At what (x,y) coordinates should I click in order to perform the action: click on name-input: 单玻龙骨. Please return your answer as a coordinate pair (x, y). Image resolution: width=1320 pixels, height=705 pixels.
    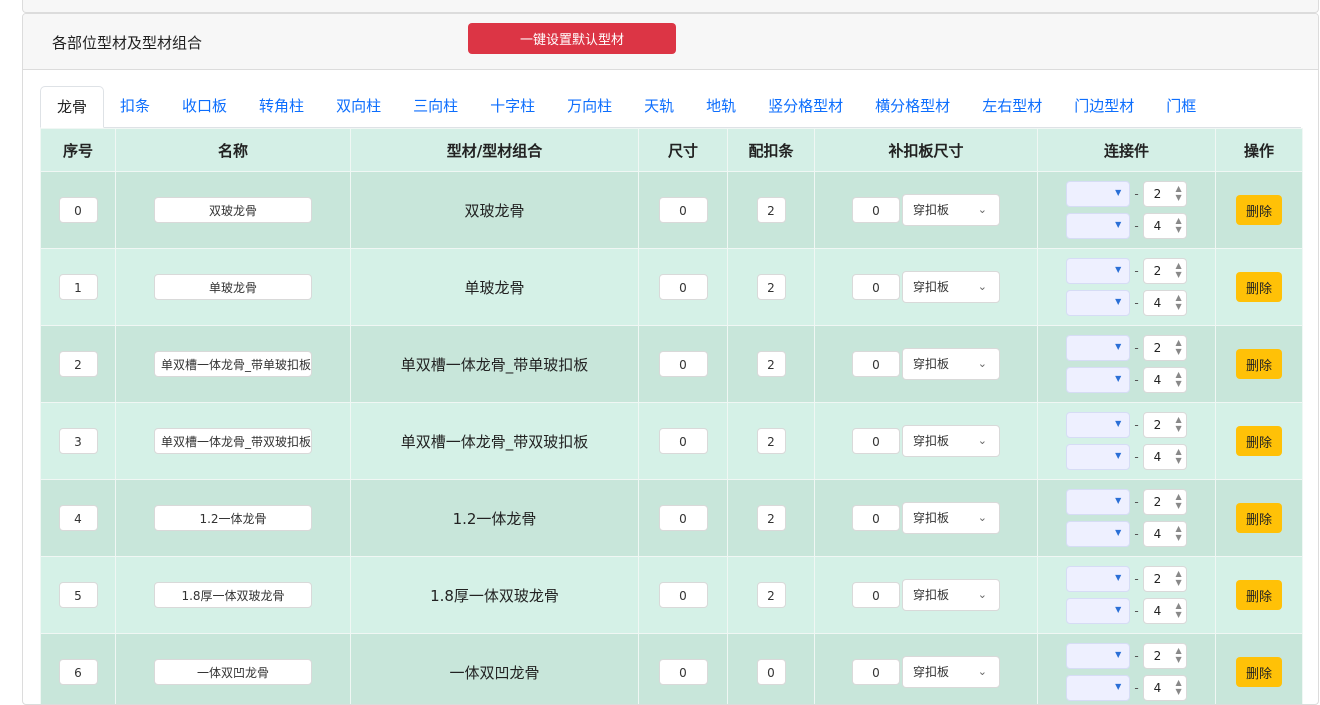
    Looking at the image, I should click on (233, 287).